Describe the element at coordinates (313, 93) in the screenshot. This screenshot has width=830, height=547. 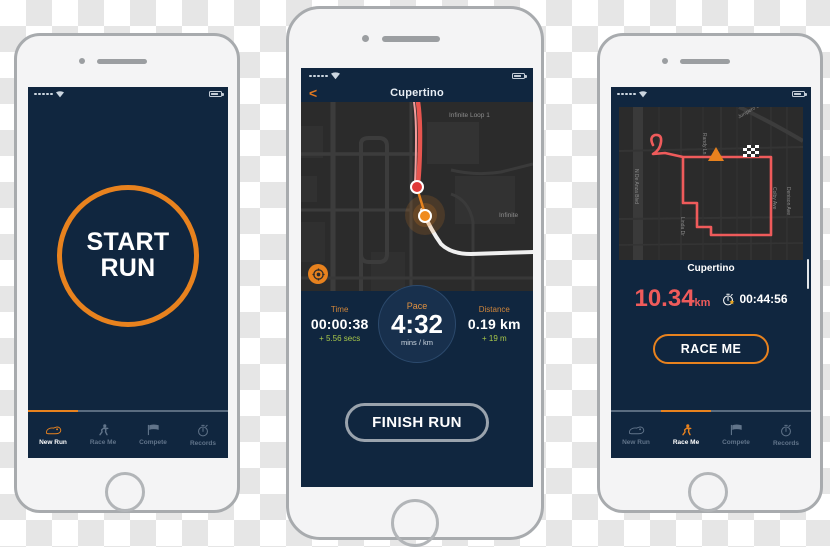
I see `back-chevron-icon: <` at that location.